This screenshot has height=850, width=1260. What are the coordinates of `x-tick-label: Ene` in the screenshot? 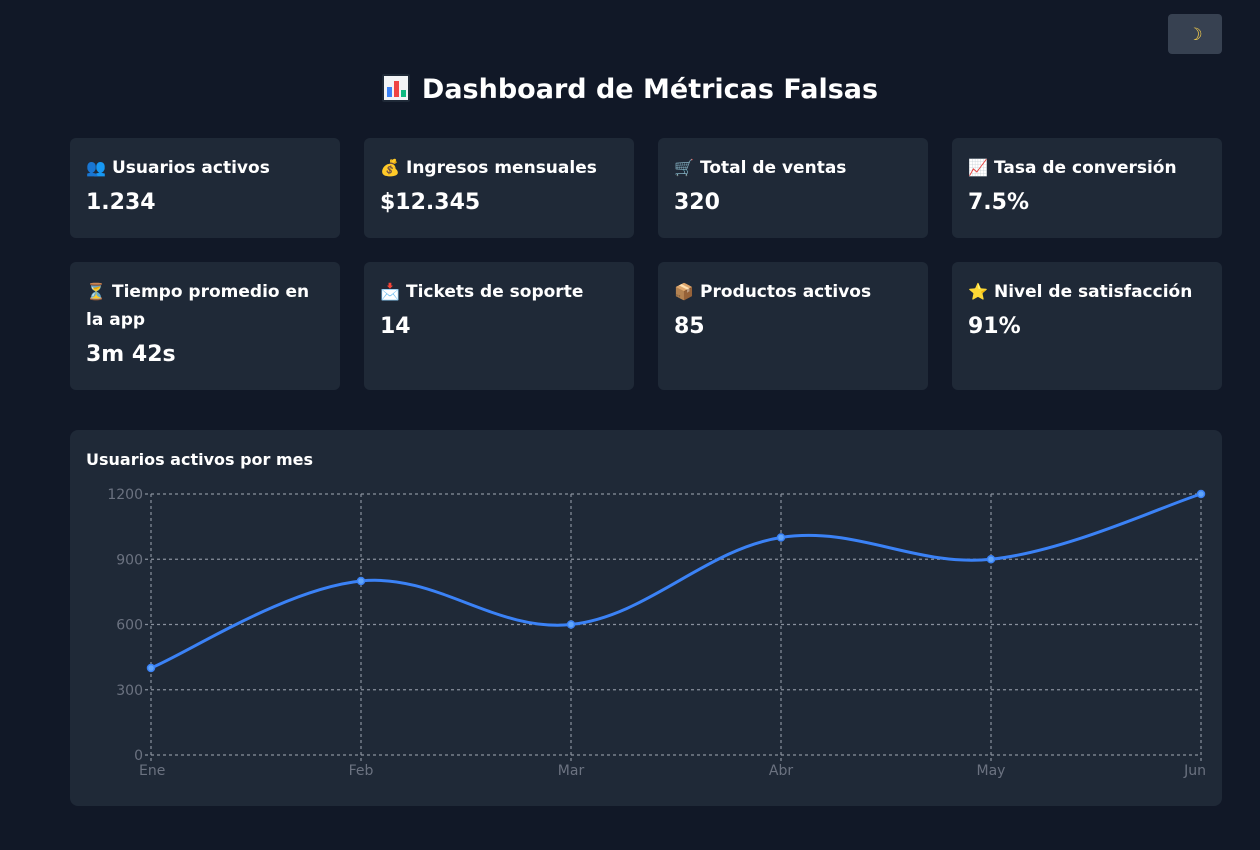 It's located at (152, 771).